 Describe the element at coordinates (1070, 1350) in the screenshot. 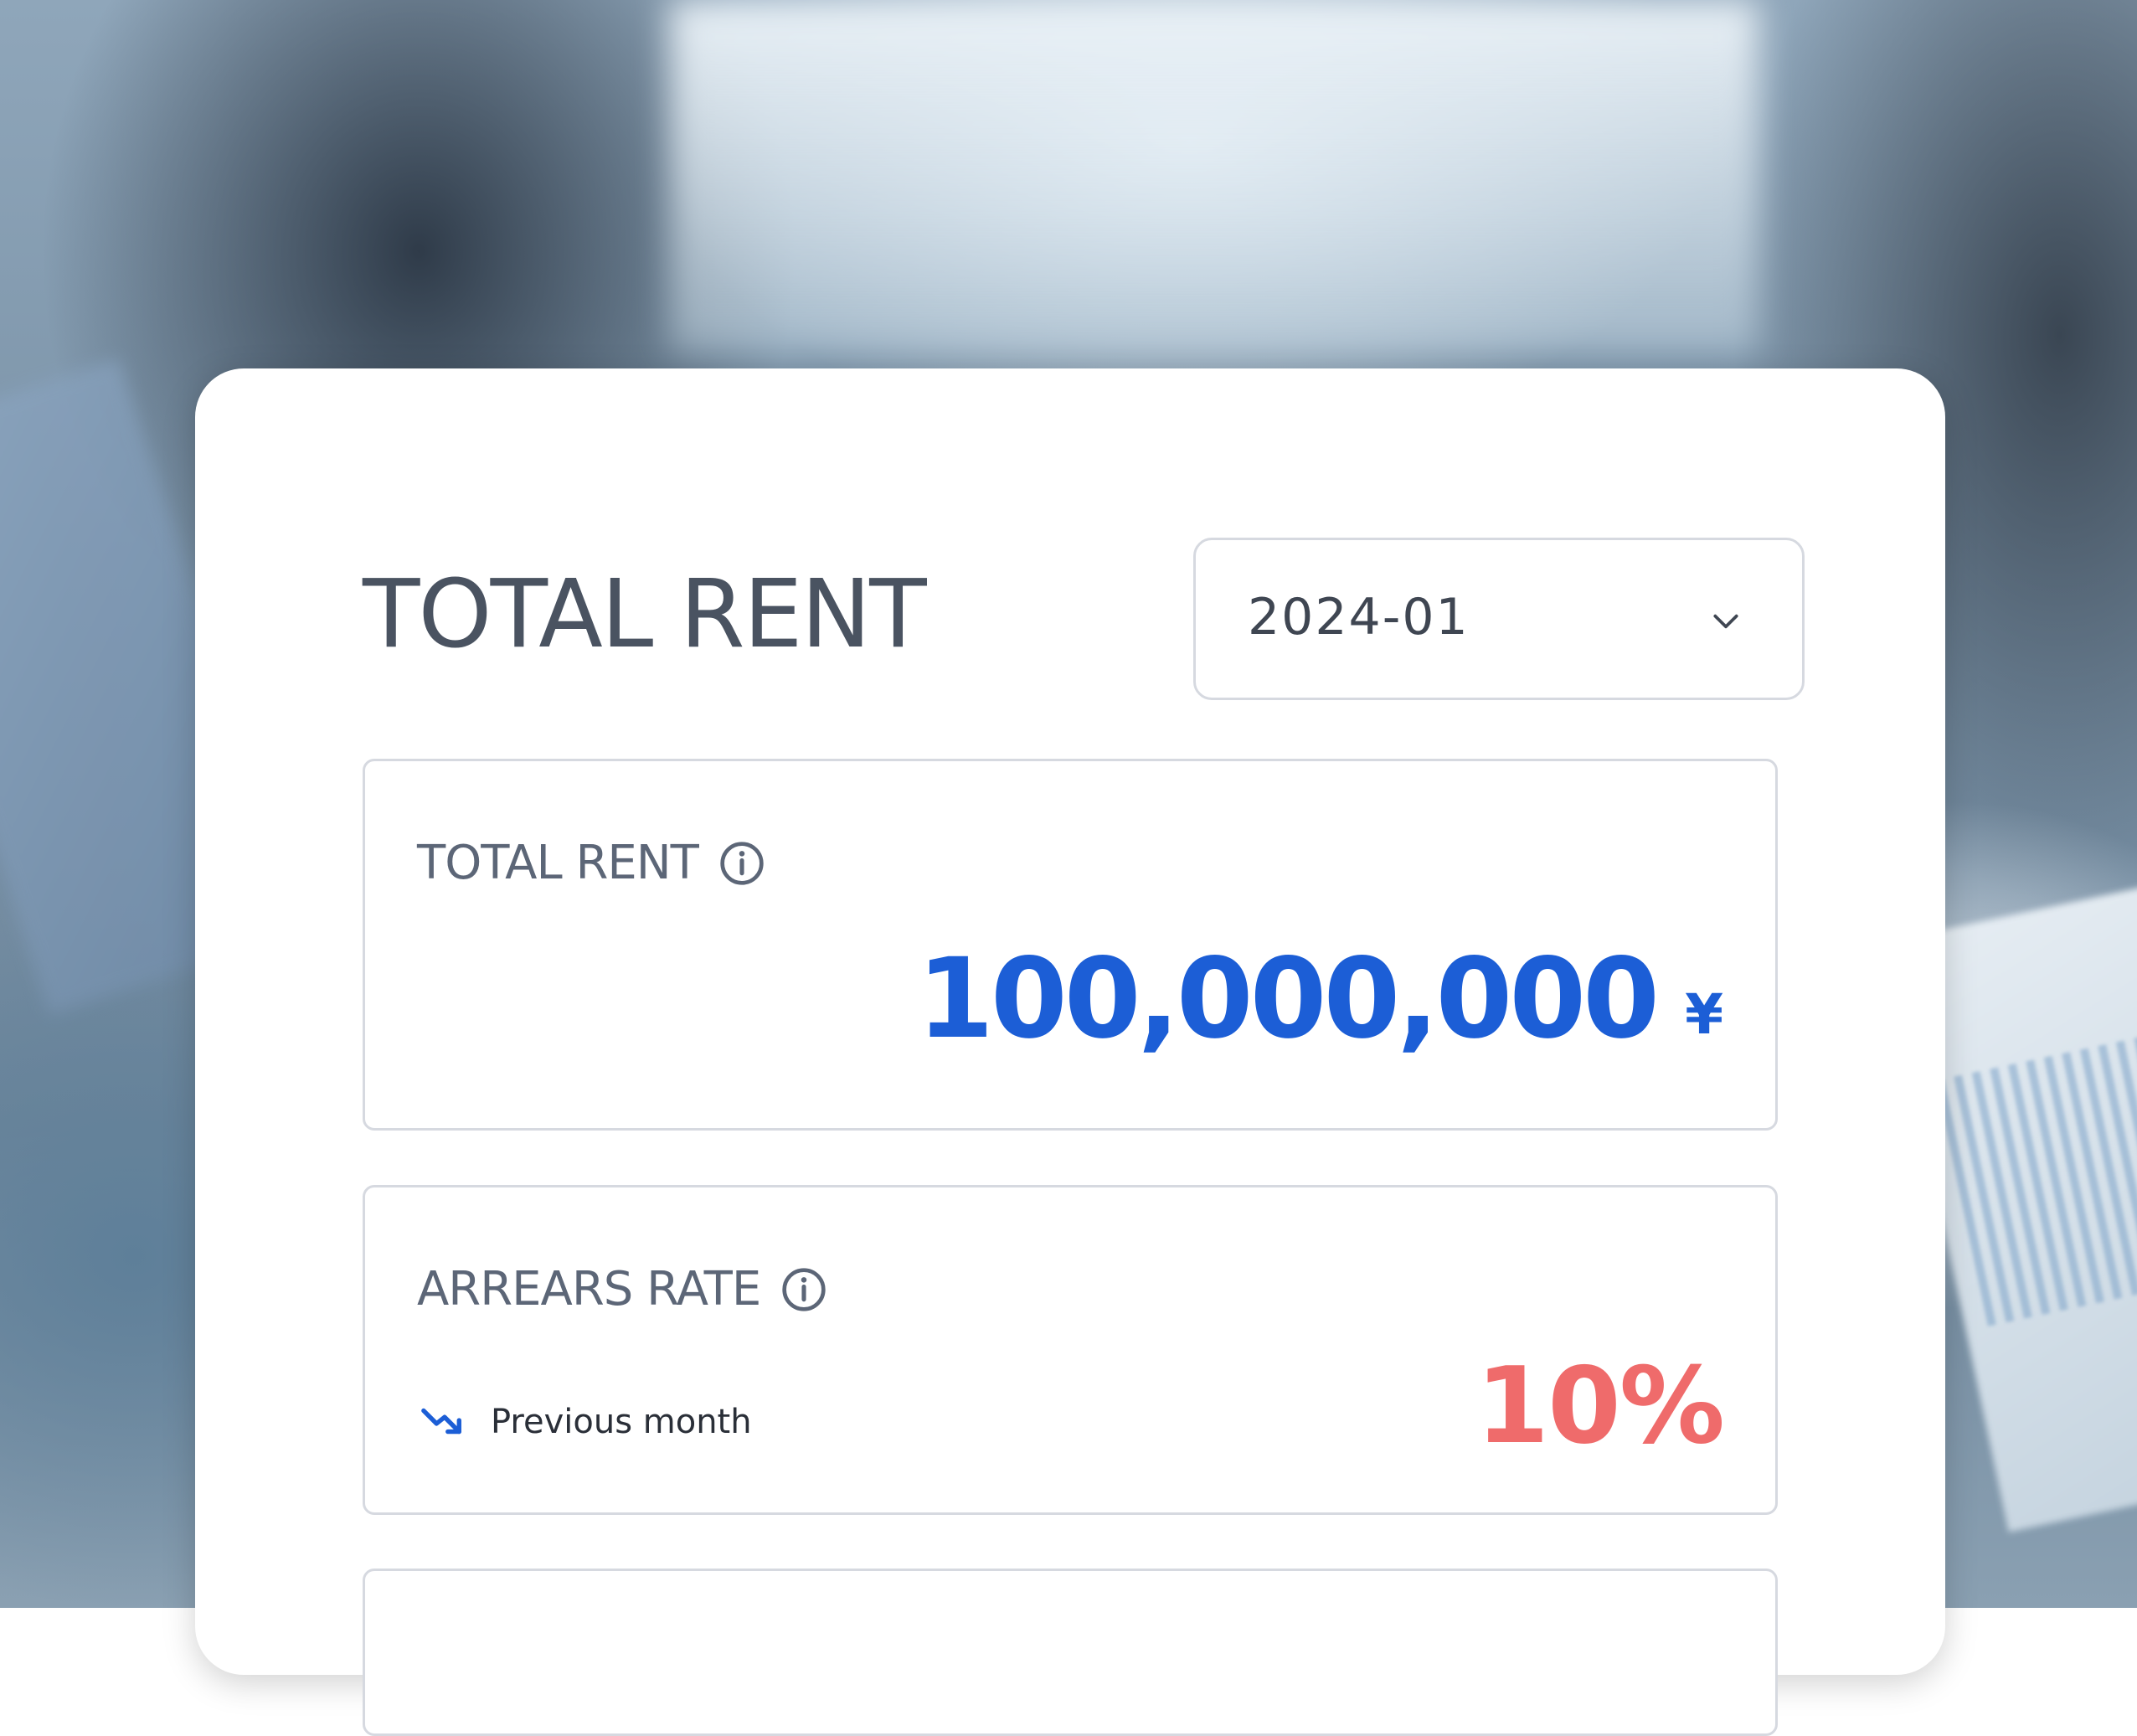

I see `arrears-rate-stat: ARREARS RATE Previous month 10%` at that location.